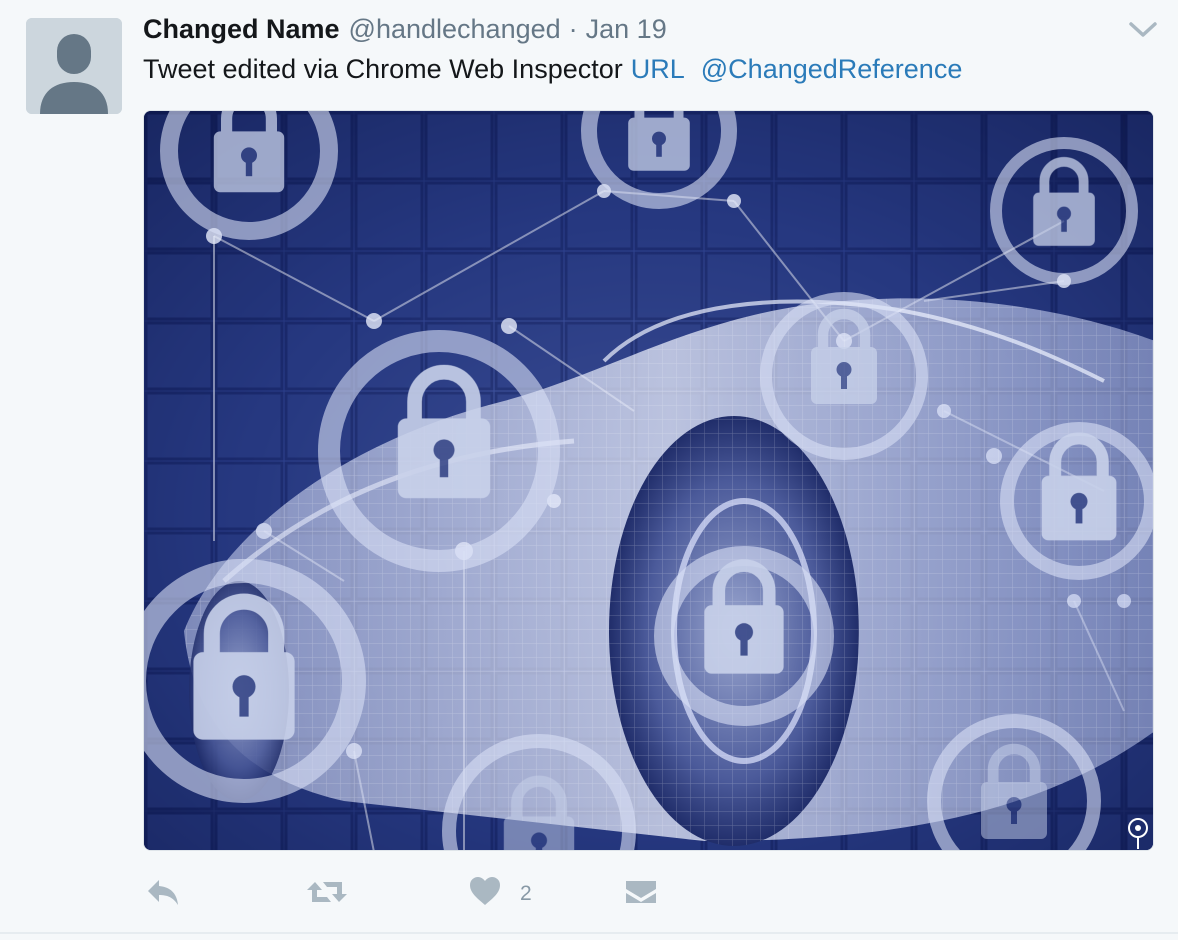 This screenshot has width=1178, height=940. Describe the element at coordinates (589, 933) in the screenshot. I see `tweet-divider` at that location.